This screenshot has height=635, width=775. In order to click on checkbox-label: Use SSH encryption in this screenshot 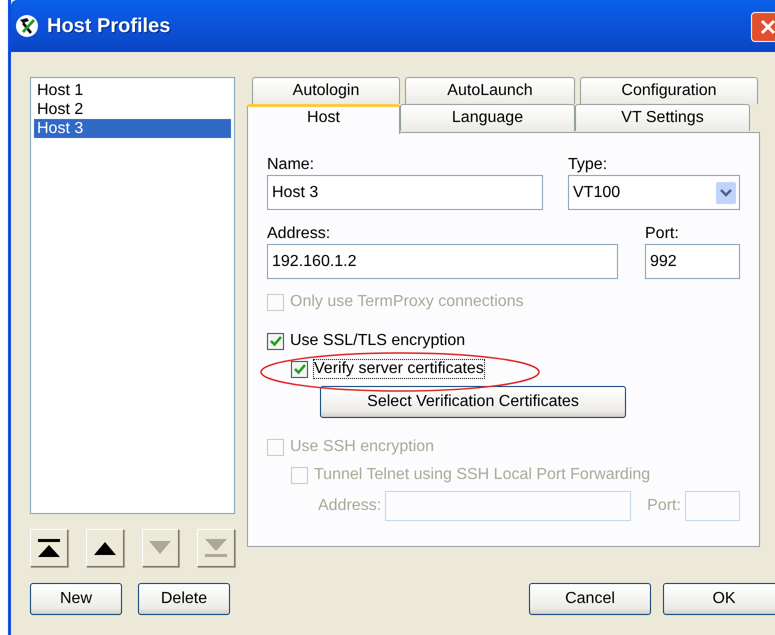, I will do `click(362, 447)`.